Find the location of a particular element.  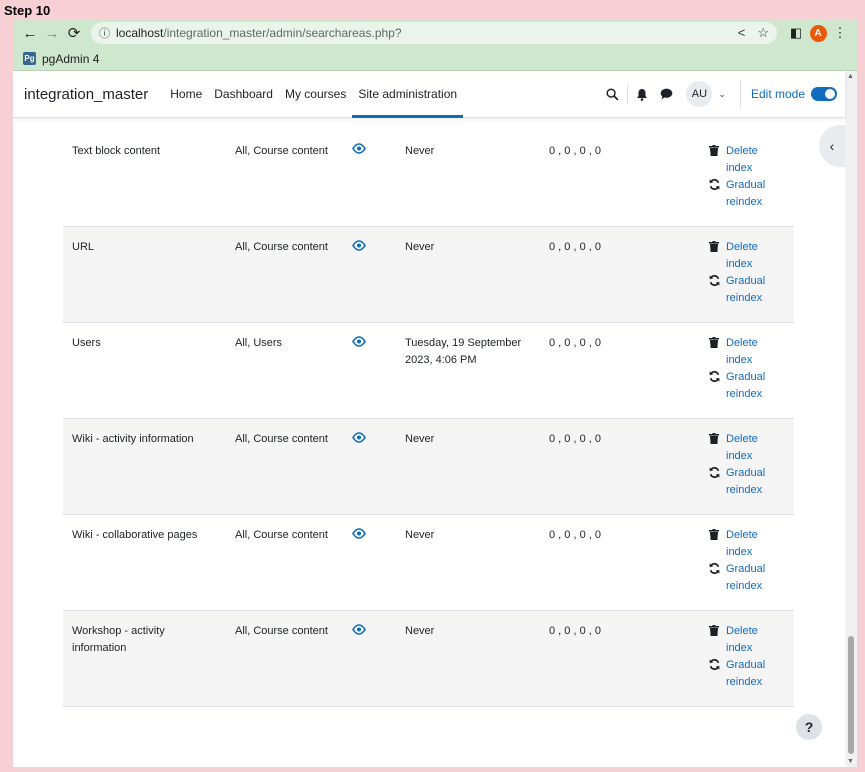

nav-site-administration: Site administration is located at coordinates (407, 94).